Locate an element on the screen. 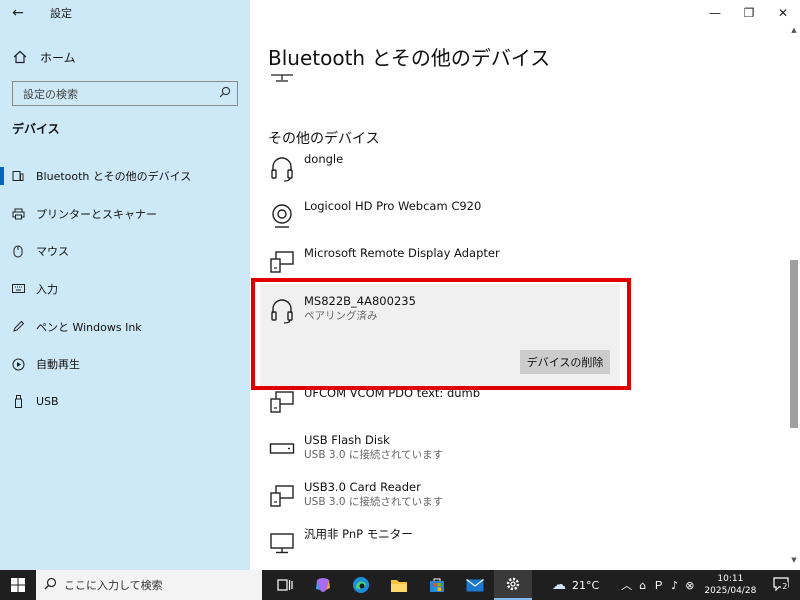  mail-icon is located at coordinates (475, 584).